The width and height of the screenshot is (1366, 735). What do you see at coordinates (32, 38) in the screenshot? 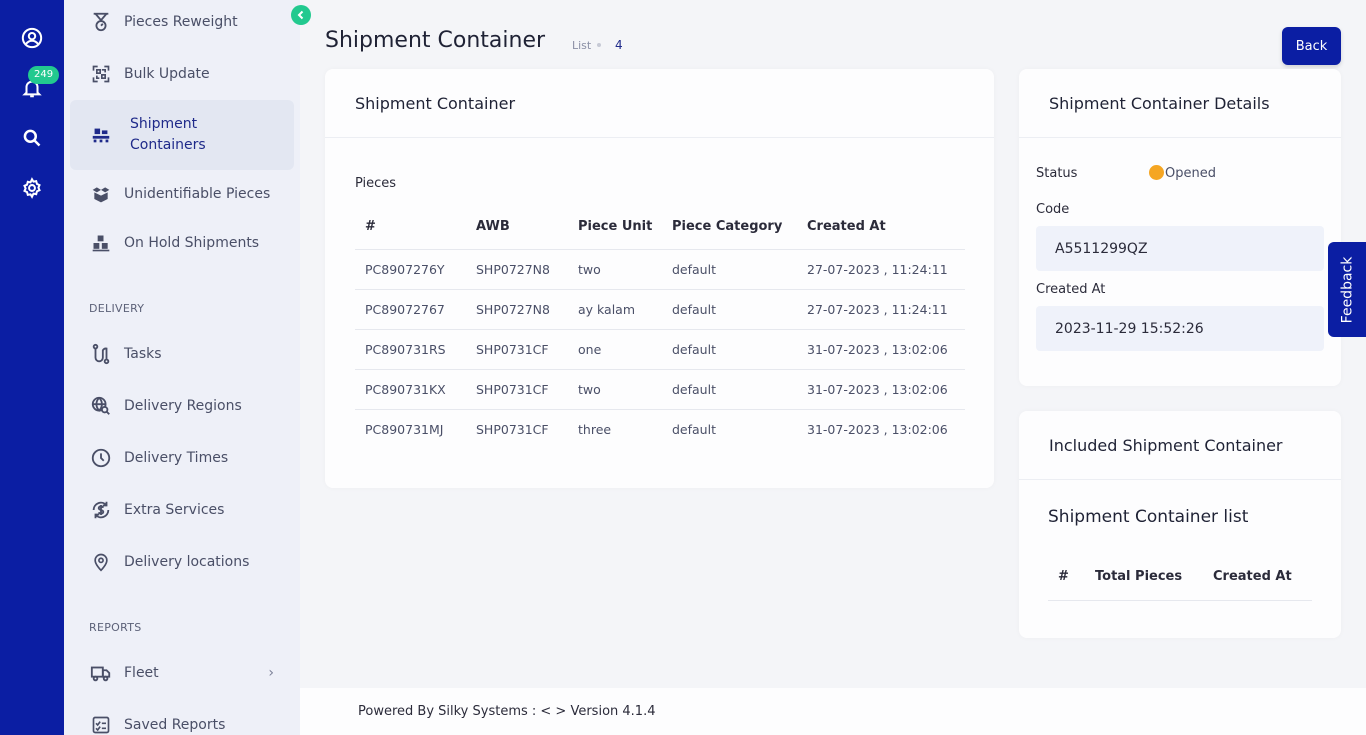
I see `user-circle-icon` at bounding box center [32, 38].